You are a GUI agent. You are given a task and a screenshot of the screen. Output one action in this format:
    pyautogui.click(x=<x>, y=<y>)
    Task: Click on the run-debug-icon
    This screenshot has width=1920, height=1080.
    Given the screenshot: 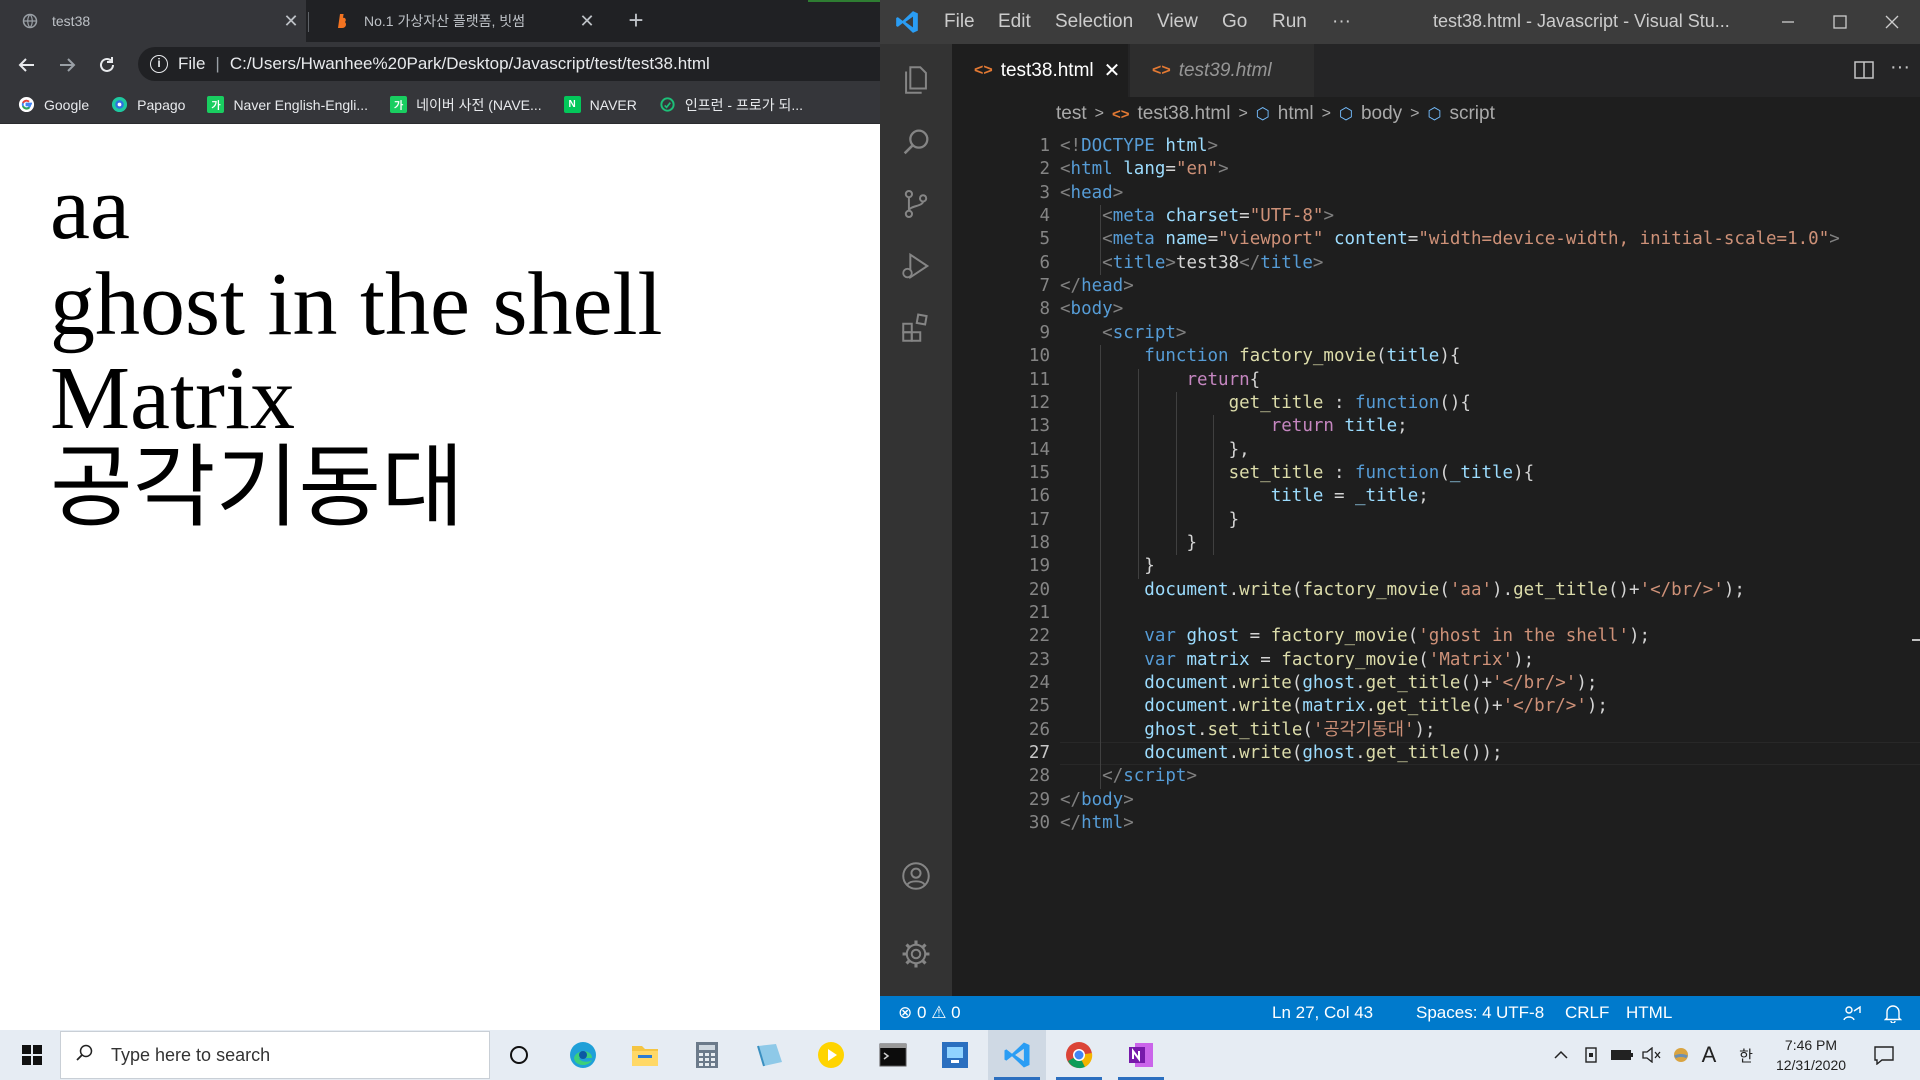 What is the action you would take?
    pyautogui.click(x=916, y=266)
    